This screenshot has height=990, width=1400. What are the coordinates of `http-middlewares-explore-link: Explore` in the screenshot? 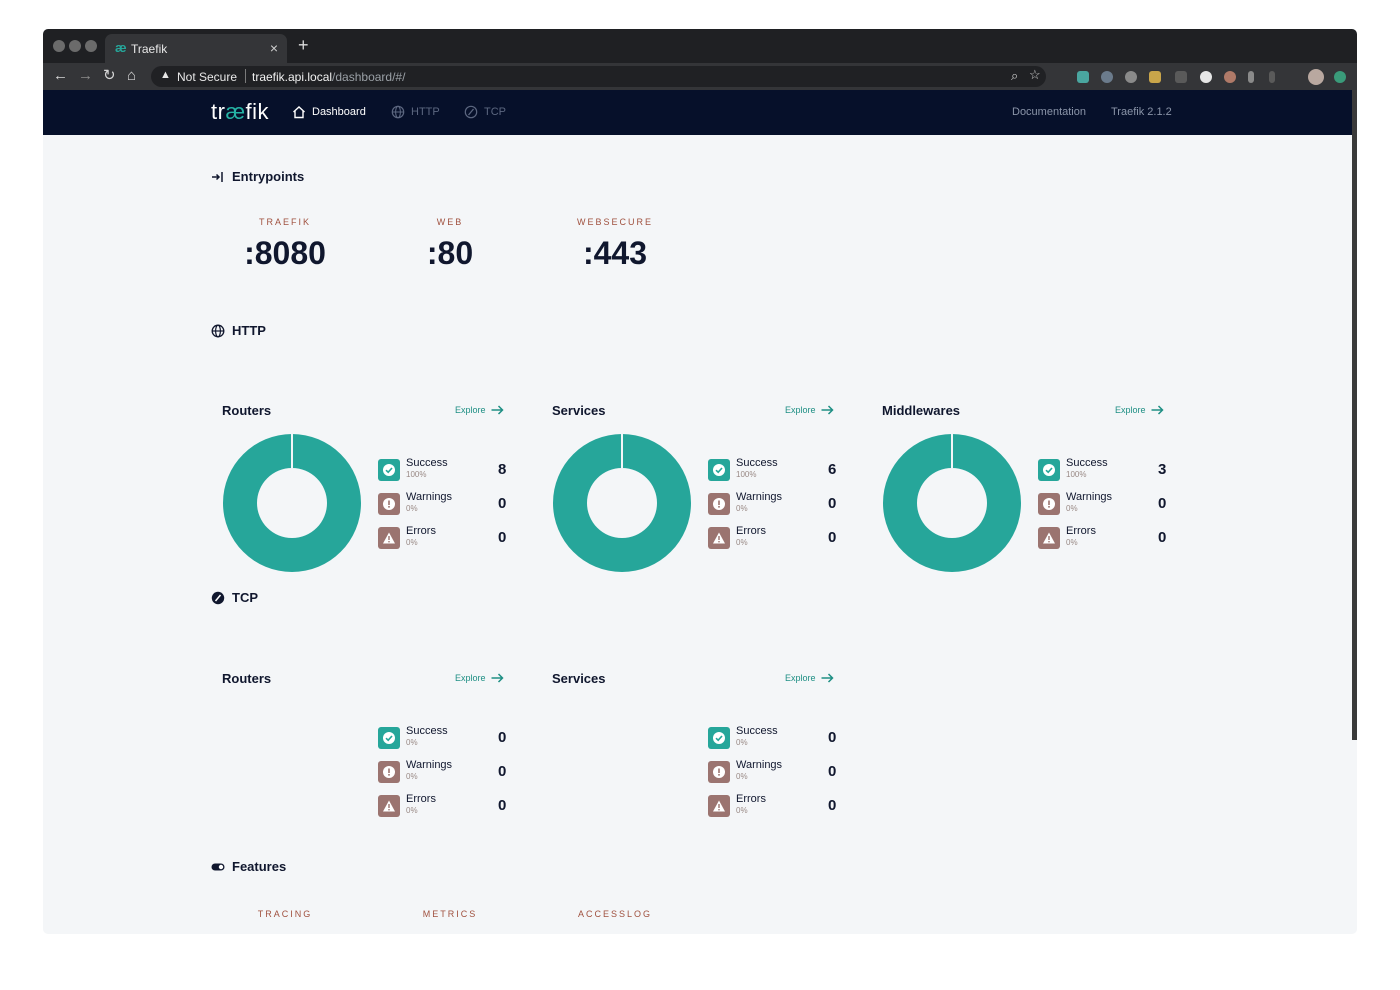 It's located at (1139, 410).